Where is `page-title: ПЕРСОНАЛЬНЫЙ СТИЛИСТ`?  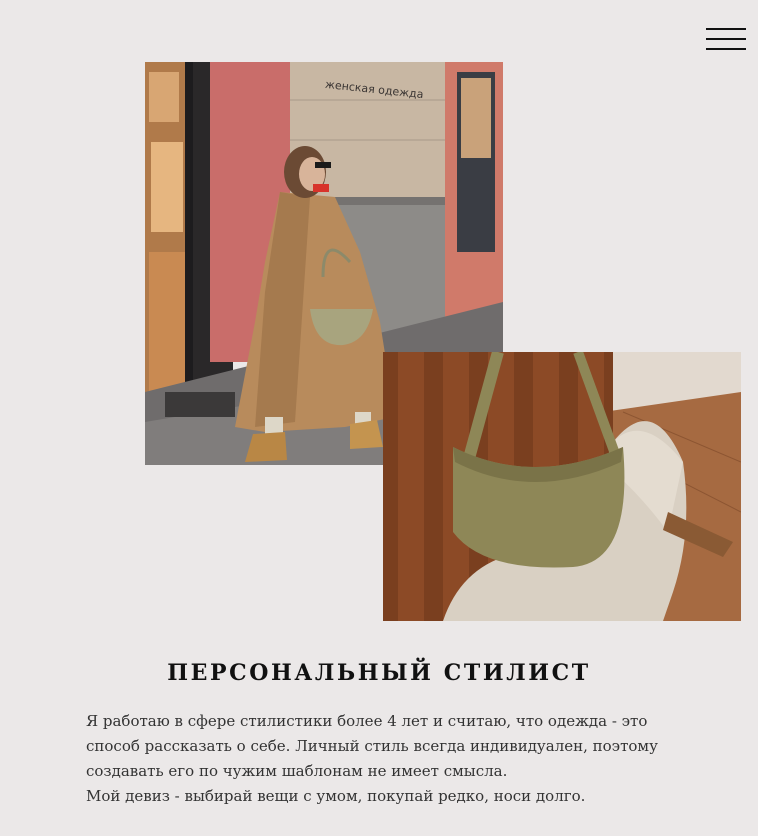 page-title: ПЕРСОНАЛЬНЫЙ СТИЛИСТ is located at coordinates (379, 673).